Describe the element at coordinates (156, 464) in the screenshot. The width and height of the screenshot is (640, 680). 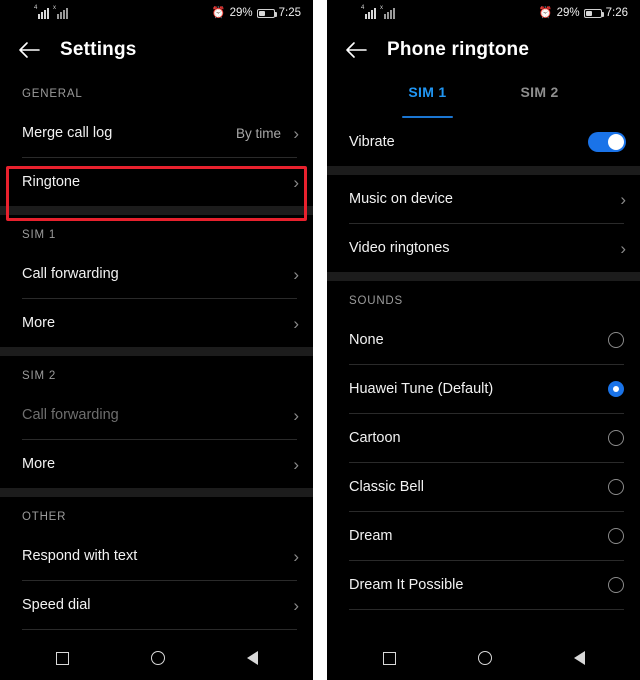
I see `list-item-sim2-more: More ›` at that location.